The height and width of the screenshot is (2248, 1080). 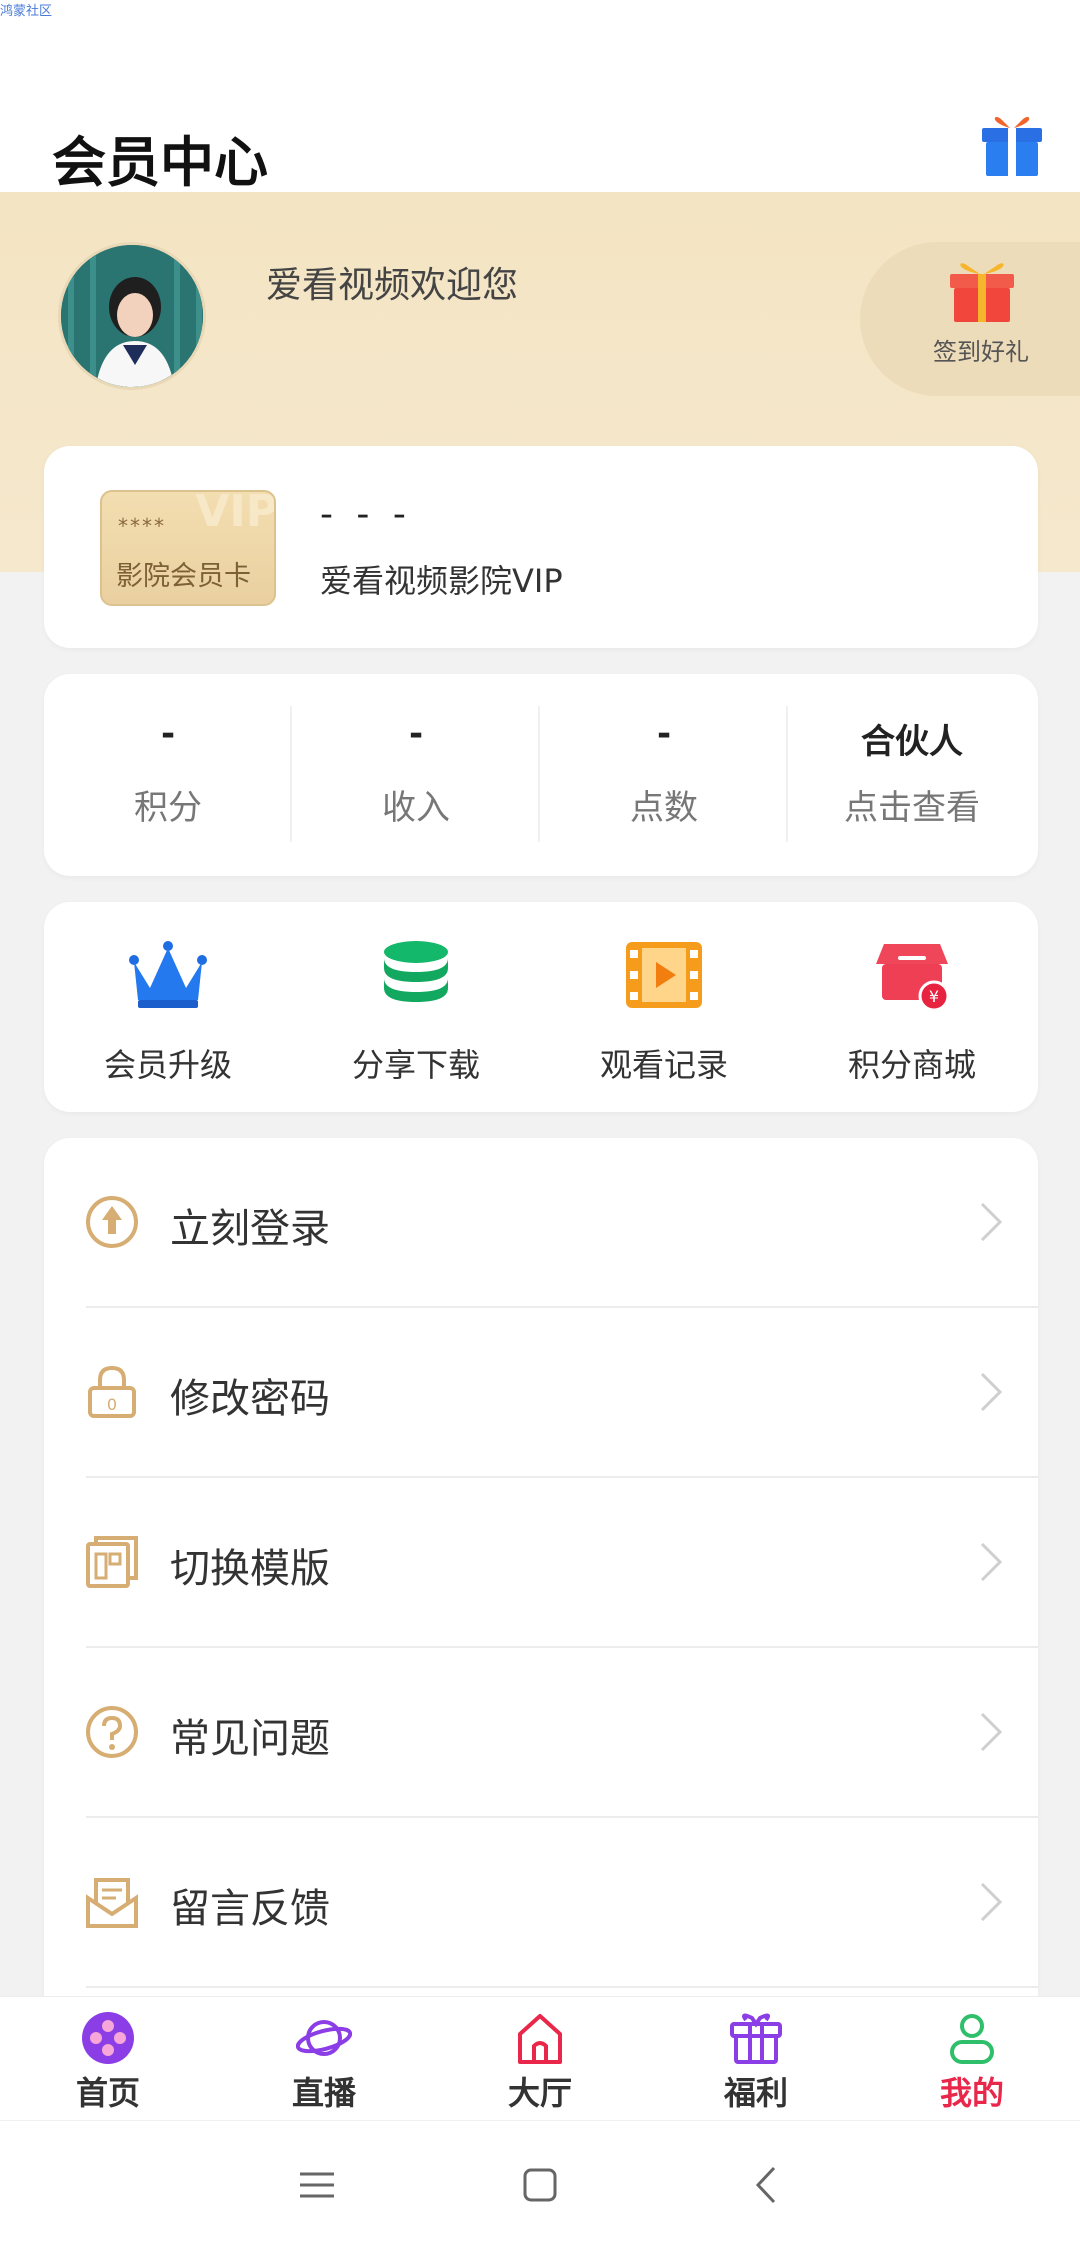 I want to click on lock-icon: 0, so click(x=112, y=1391).